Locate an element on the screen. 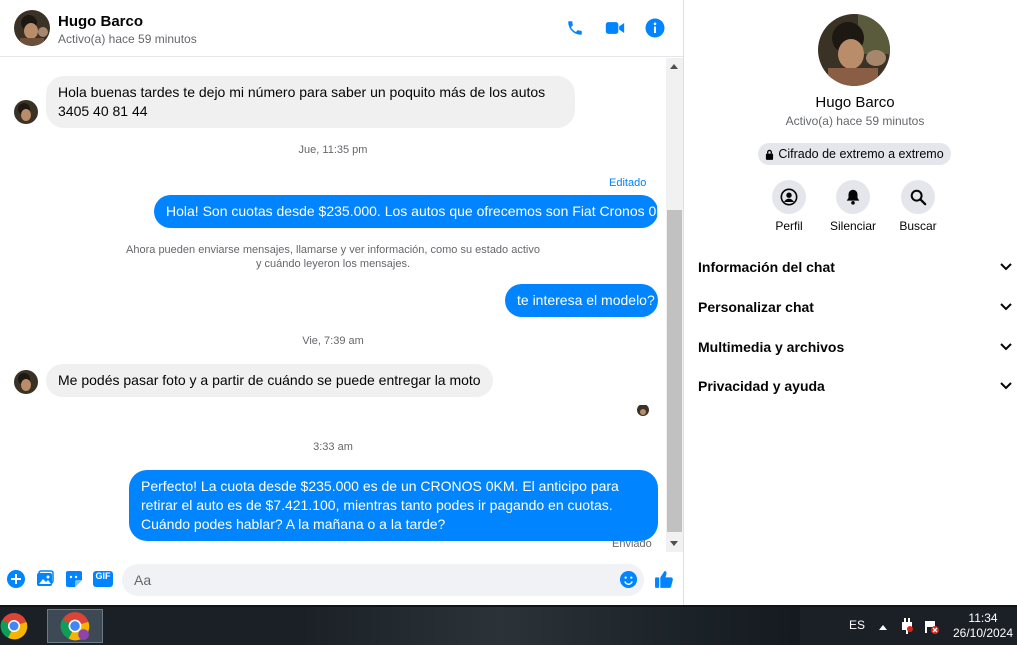 The height and width of the screenshot is (645, 1017). section-label: Personalizar chat is located at coordinates (756, 307).